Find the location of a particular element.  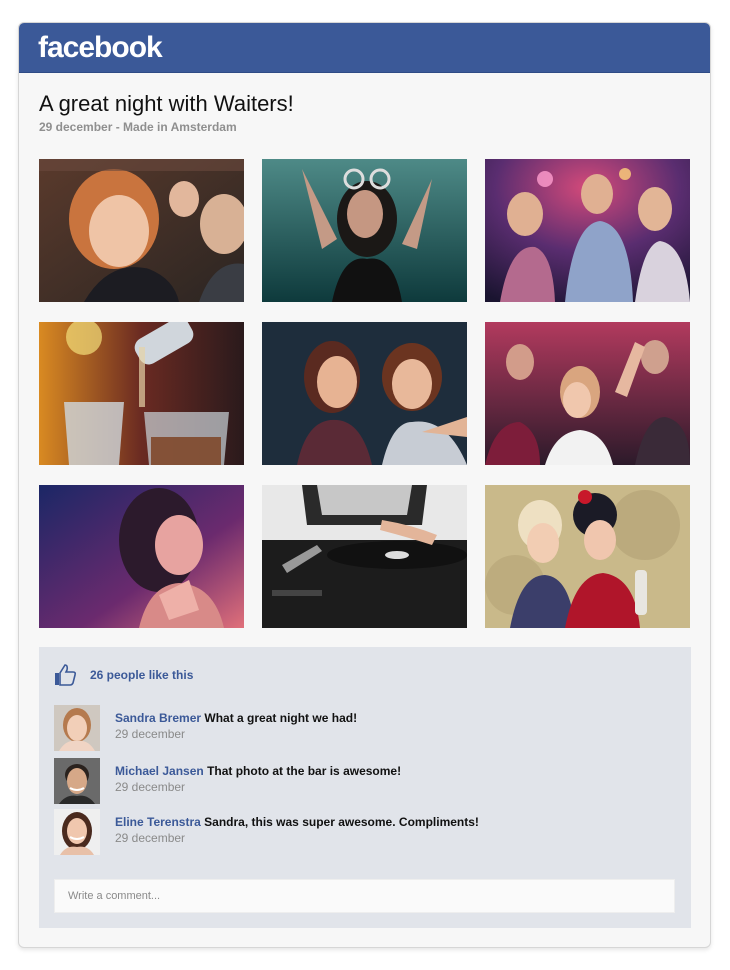

photo-group-dancing-image is located at coordinates (587, 230).